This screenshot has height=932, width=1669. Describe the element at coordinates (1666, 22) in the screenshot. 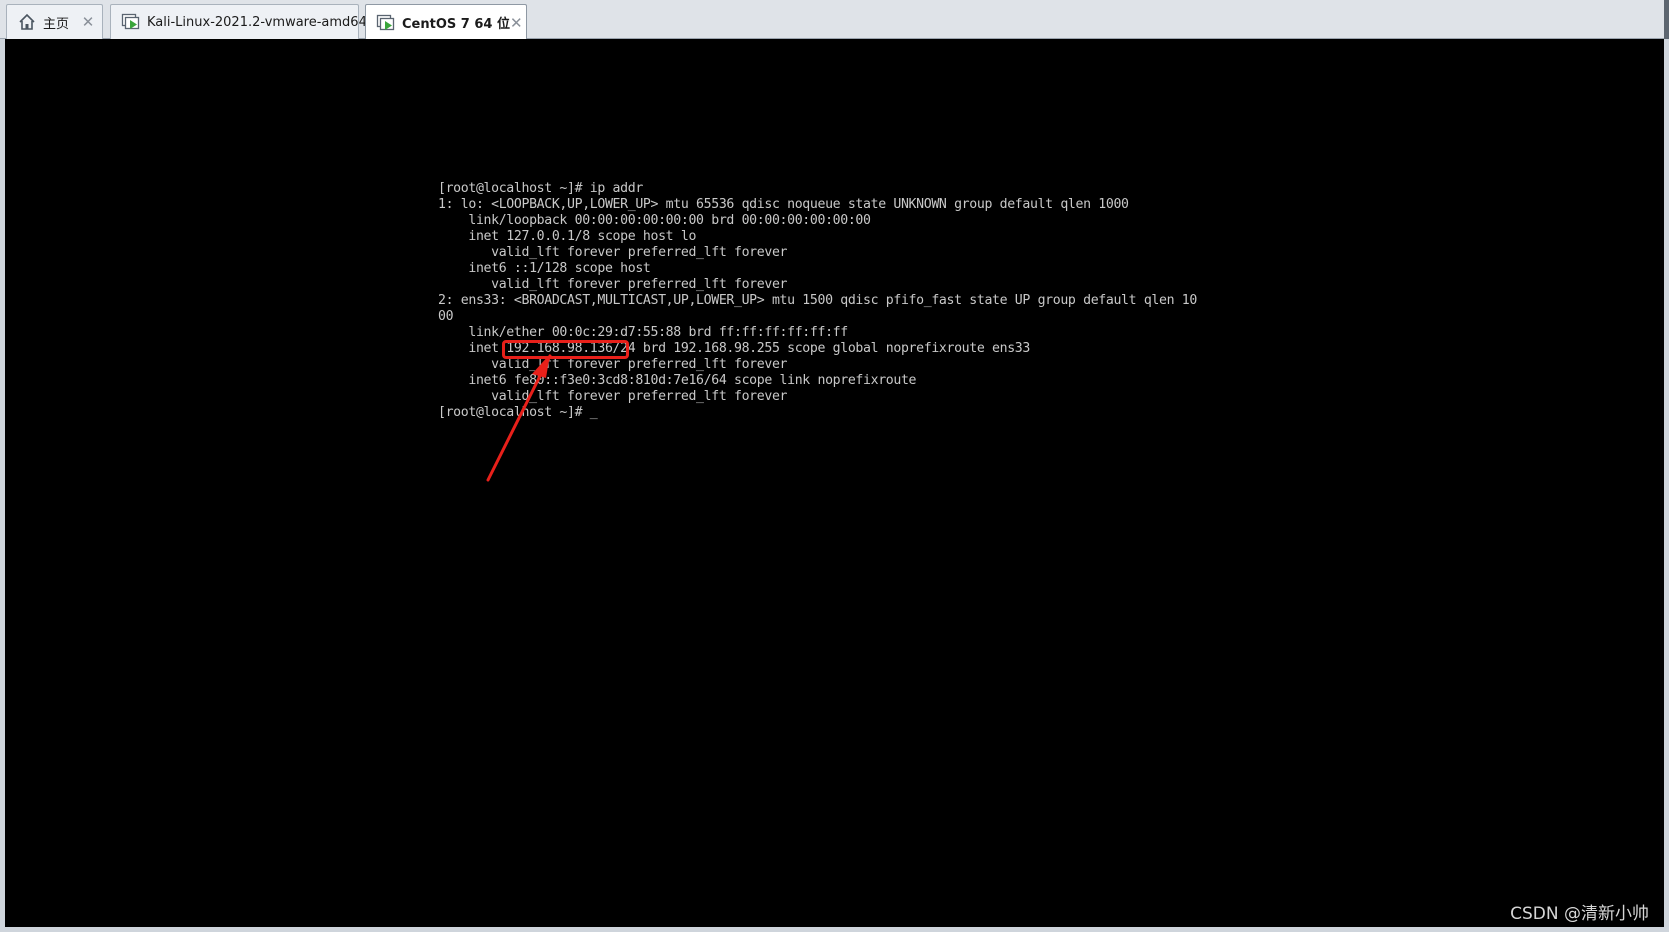

I see `scrollbar` at that location.